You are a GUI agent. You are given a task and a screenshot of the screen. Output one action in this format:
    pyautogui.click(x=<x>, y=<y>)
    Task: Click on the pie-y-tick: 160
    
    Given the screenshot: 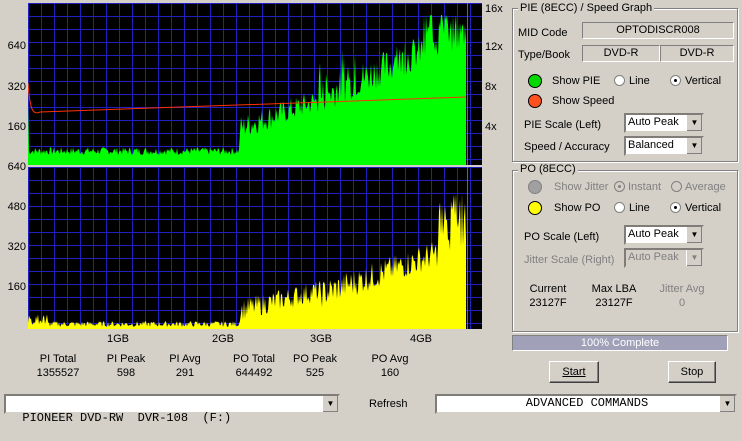 What is the action you would take?
    pyautogui.click(x=16, y=127)
    